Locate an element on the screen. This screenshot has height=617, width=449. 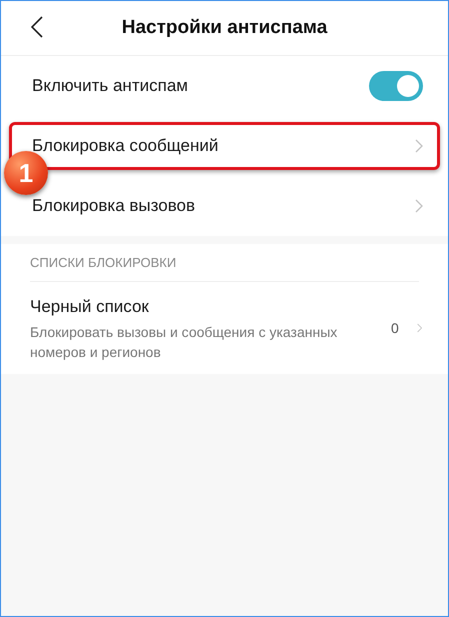
blocked-count: 0 is located at coordinates (395, 328).